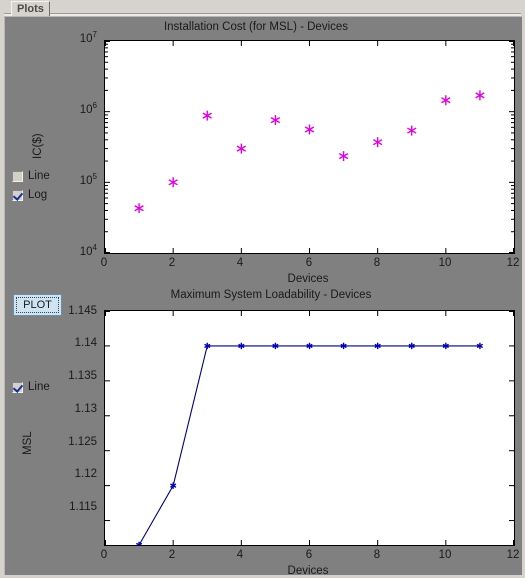  Describe the element at coordinates (28, 443) in the screenshot. I see `bottom-chart-ylabel: MSL` at that location.